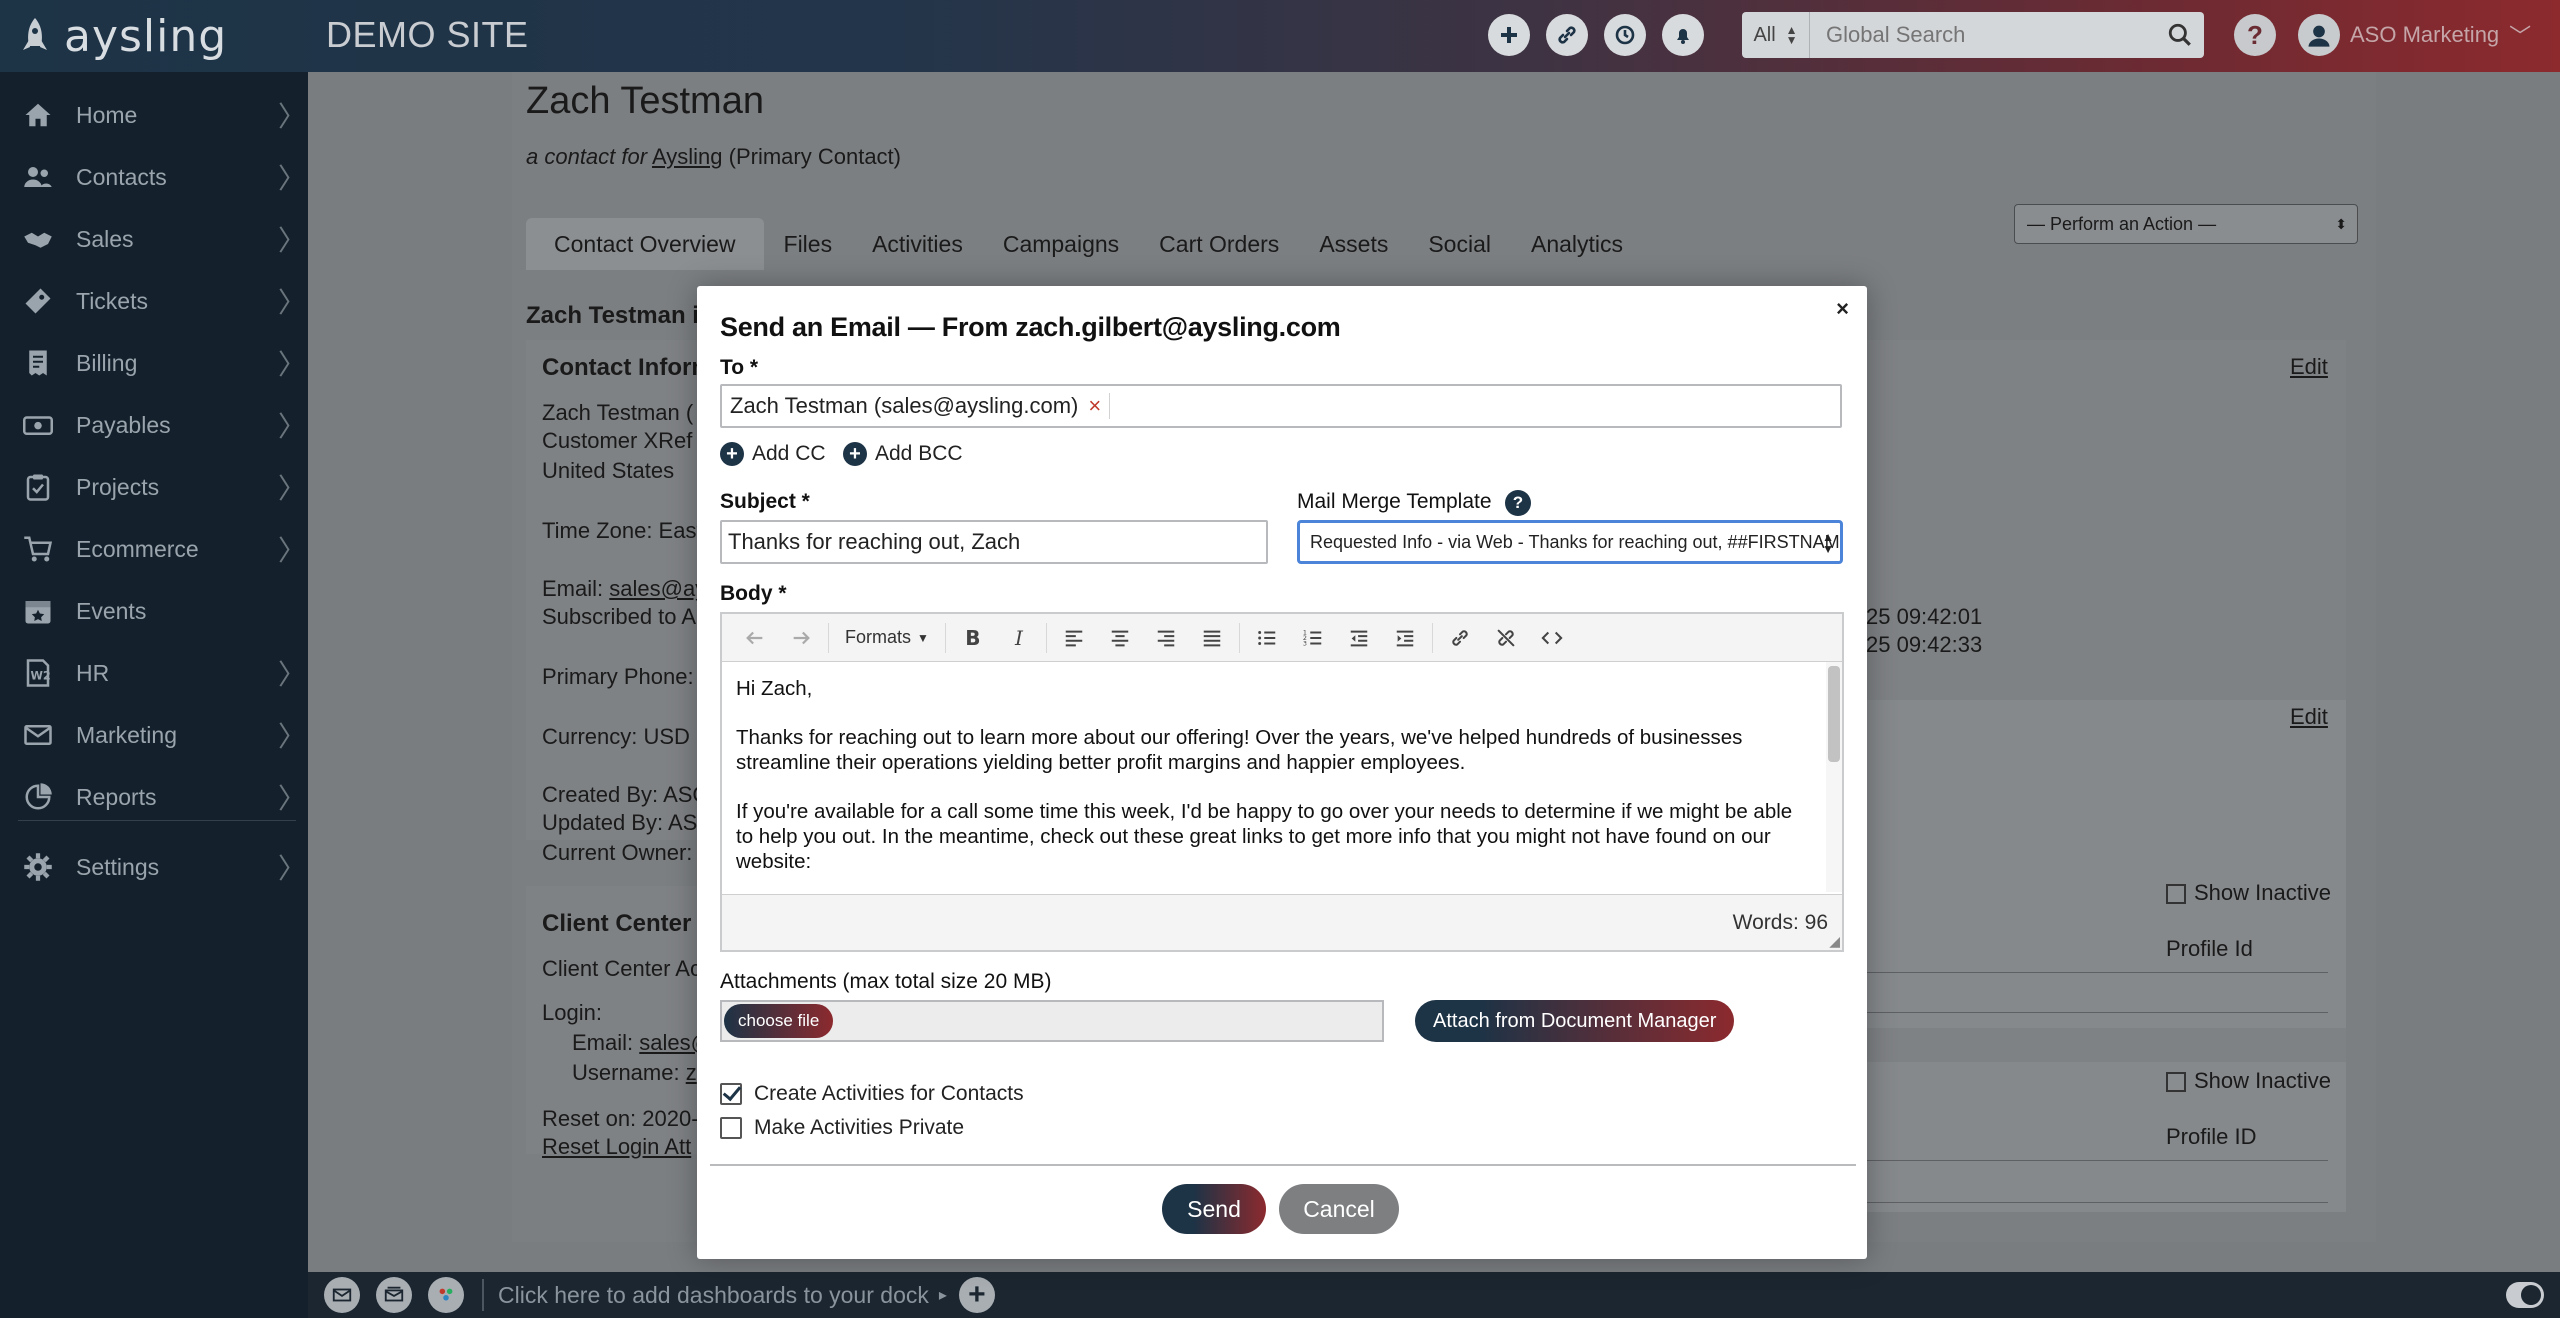  I want to click on sidebar-item-label: Settings, so click(118, 866).